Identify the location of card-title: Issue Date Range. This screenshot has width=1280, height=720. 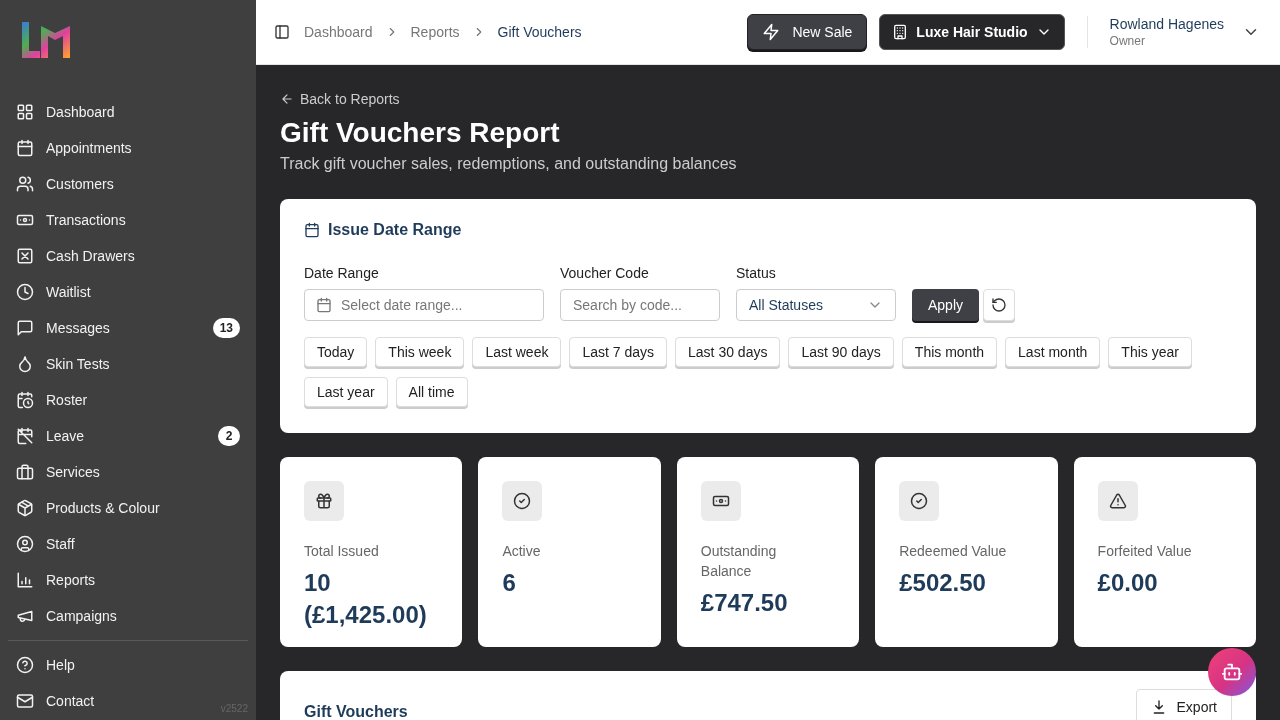
(395, 230).